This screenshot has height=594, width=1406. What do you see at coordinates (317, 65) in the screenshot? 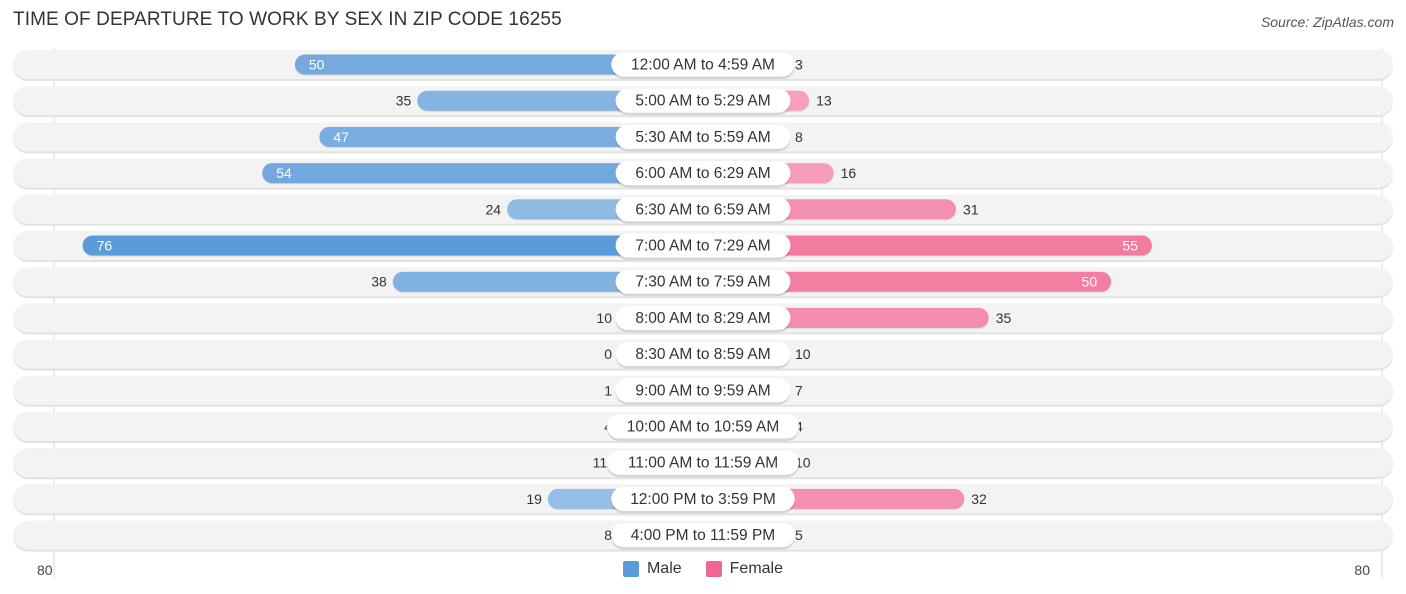
I see `male-value-label: 50` at bounding box center [317, 65].